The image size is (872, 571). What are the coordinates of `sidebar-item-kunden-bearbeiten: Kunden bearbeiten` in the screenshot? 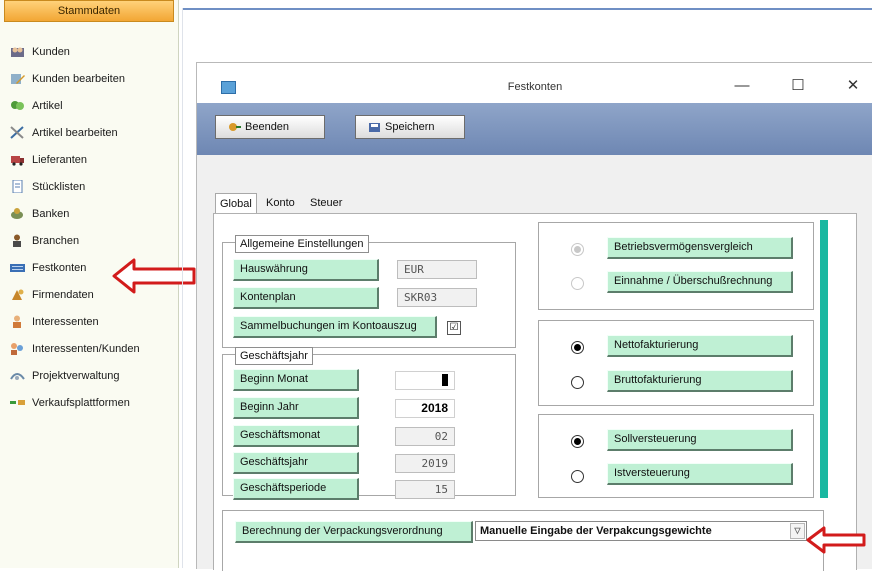 It's located at (89, 78).